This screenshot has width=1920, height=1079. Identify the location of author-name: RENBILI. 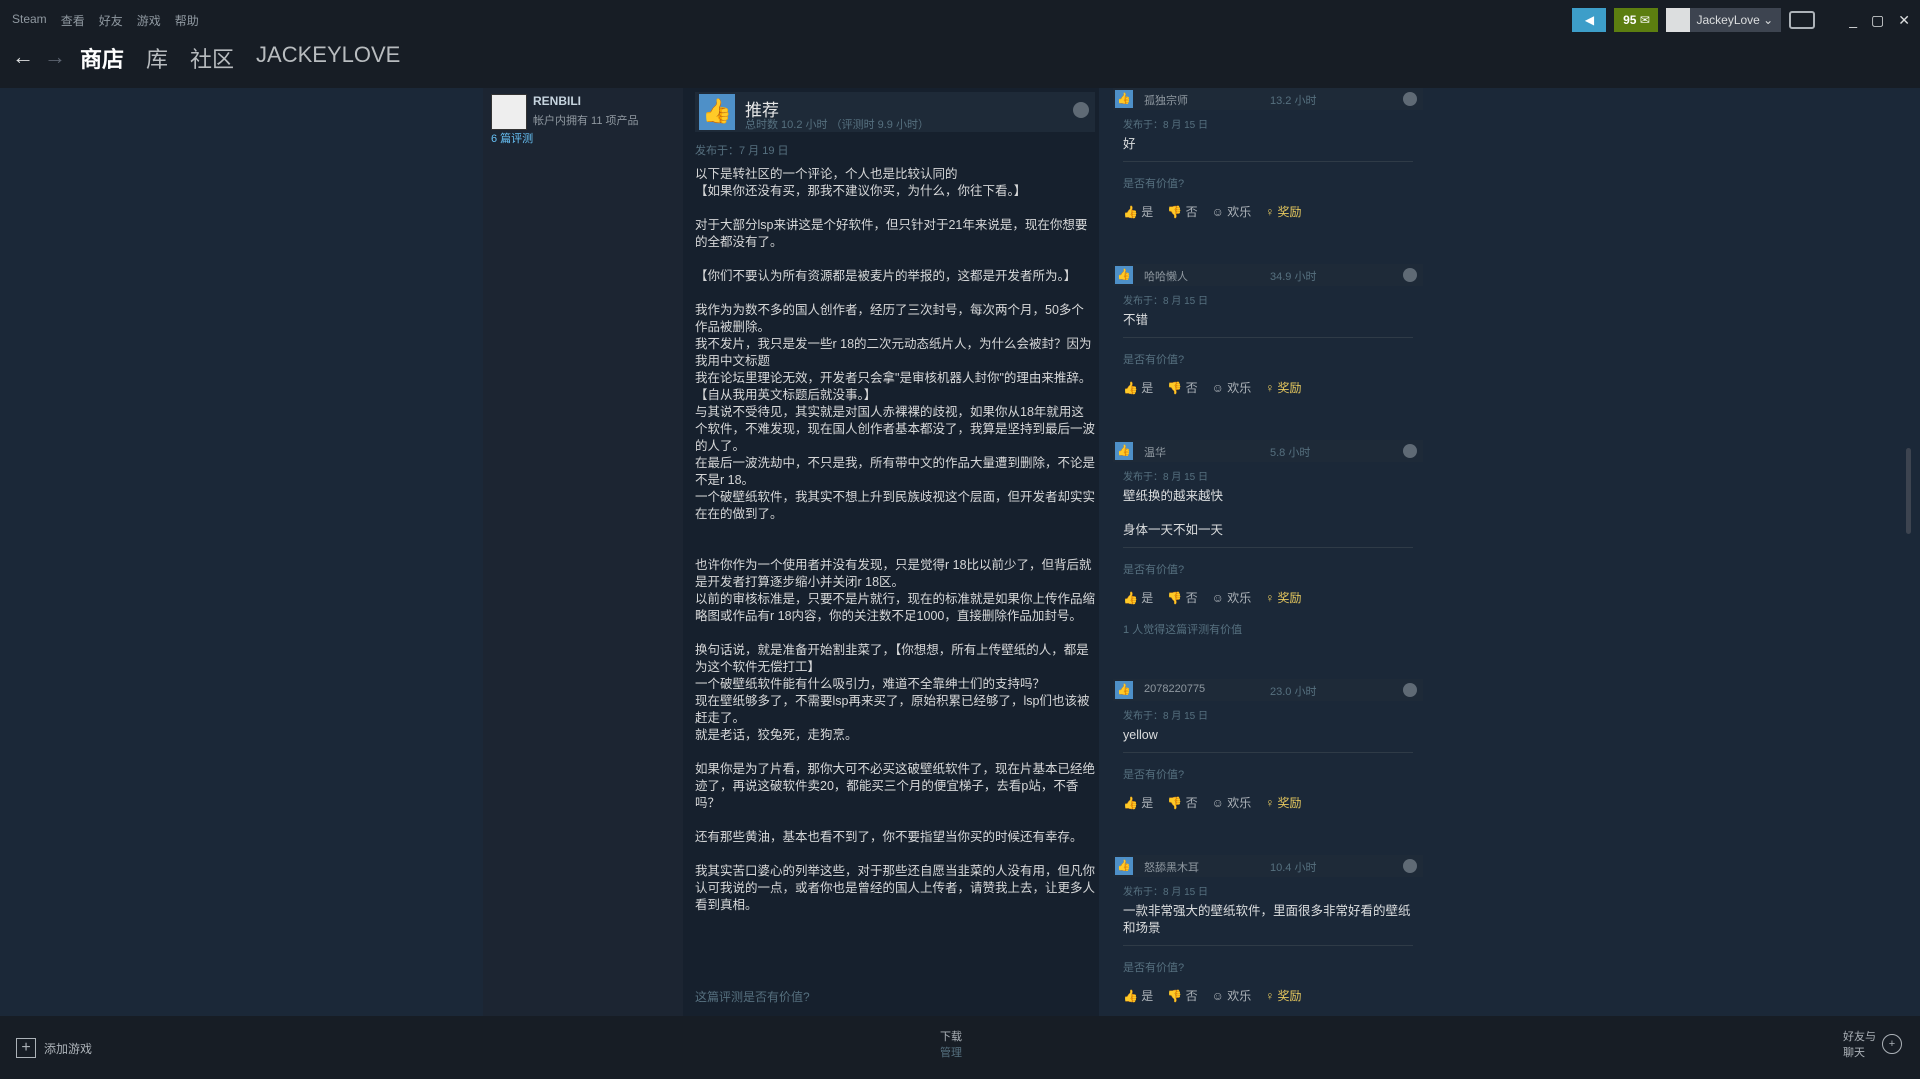
(557, 101).